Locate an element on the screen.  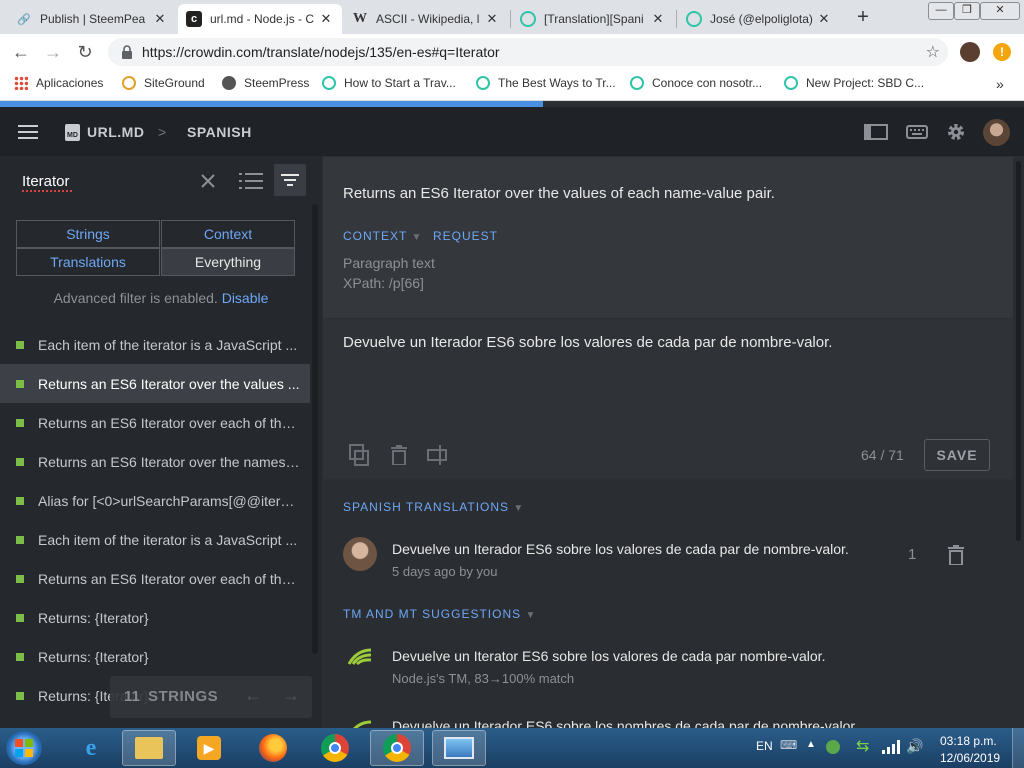
hamburger-menu-icon is located at coordinates (28, 132).